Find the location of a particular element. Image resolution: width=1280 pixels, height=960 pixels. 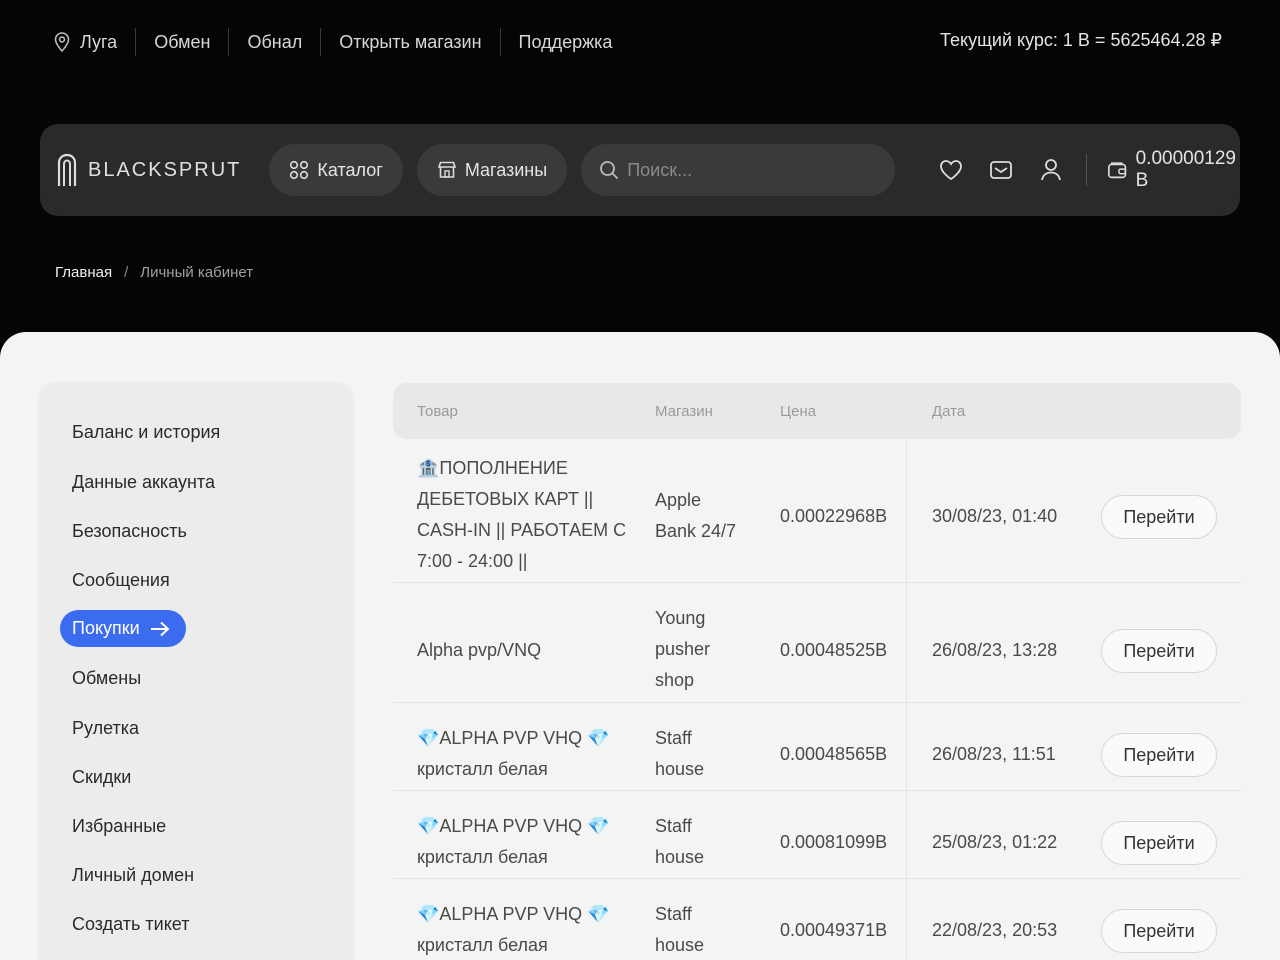

link-open-shop: Открыть магазин is located at coordinates (411, 42).